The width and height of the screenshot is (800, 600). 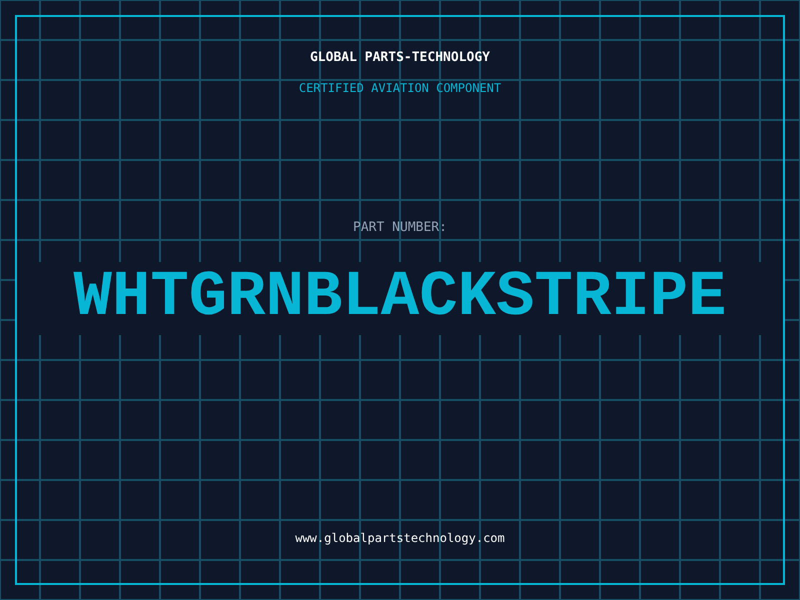 What do you see at coordinates (400, 228) in the screenshot?
I see `part-number-label: PART NUMBER:` at bounding box center [400, 228].